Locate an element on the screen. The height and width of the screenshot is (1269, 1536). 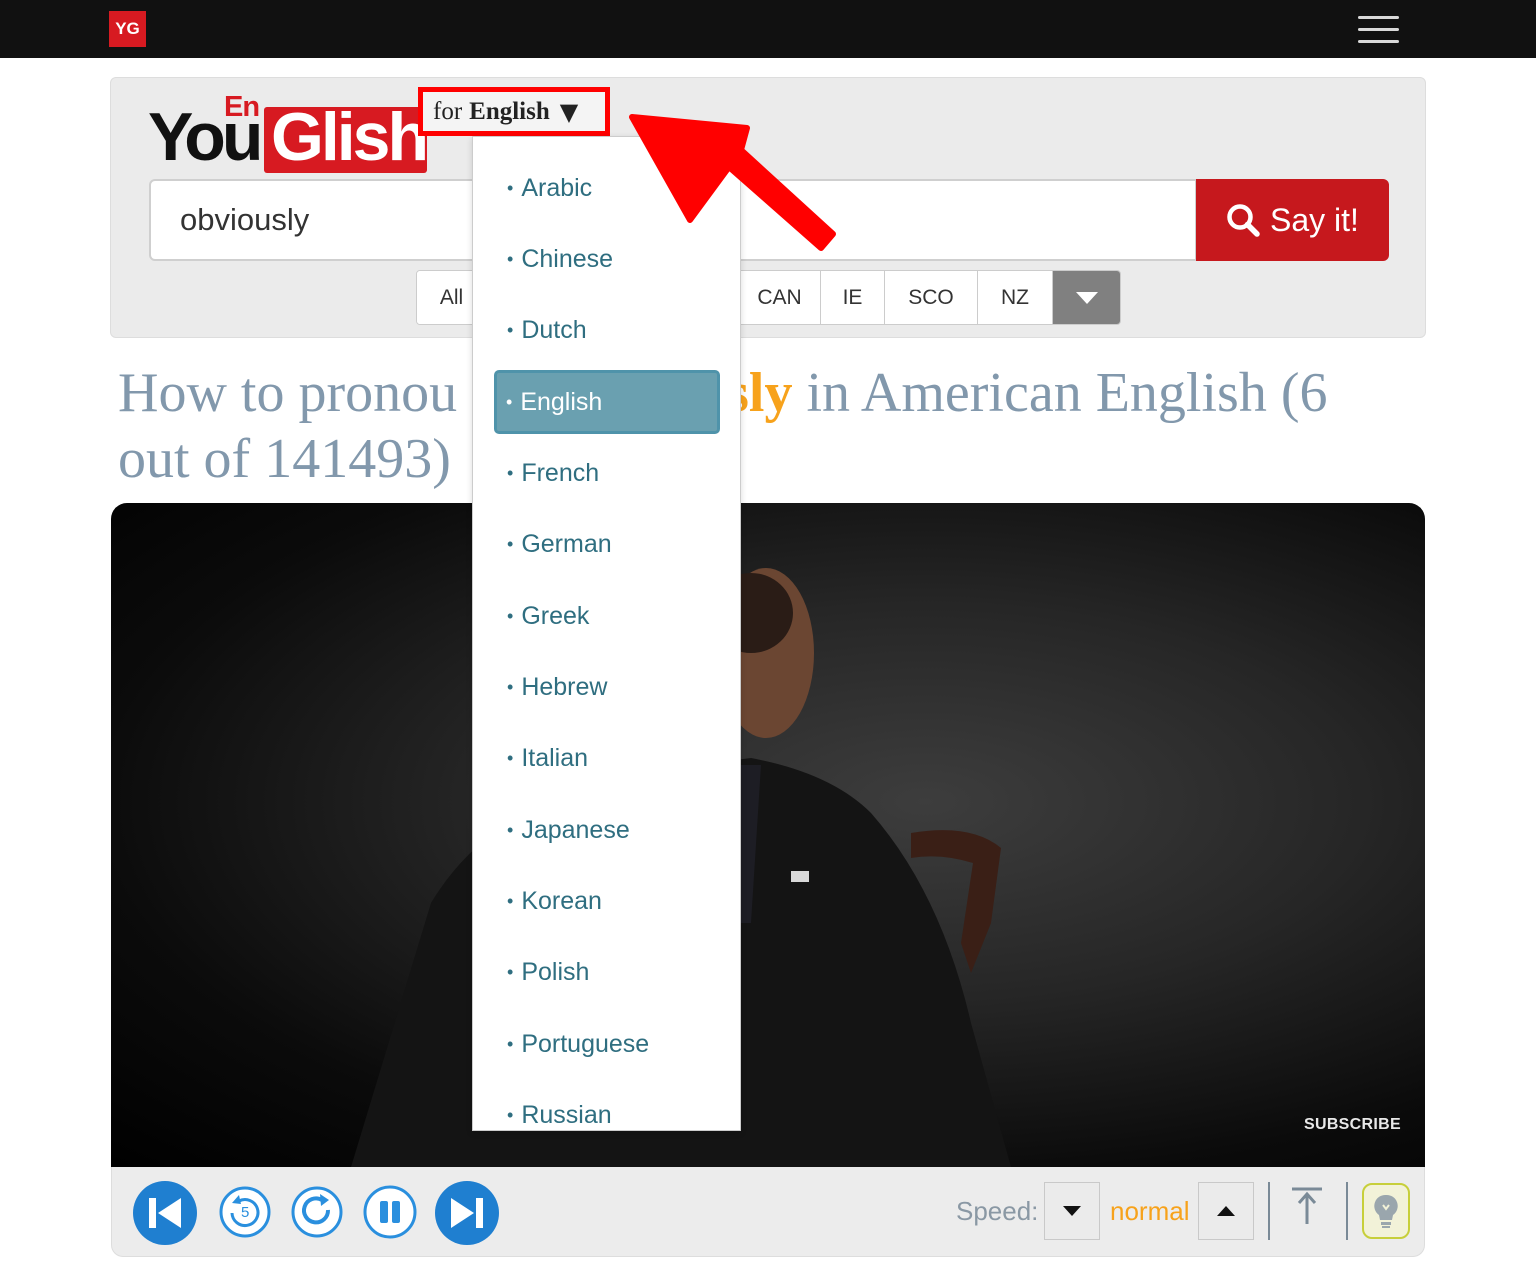
accent-more-button is located at coordinates (1086, 297).